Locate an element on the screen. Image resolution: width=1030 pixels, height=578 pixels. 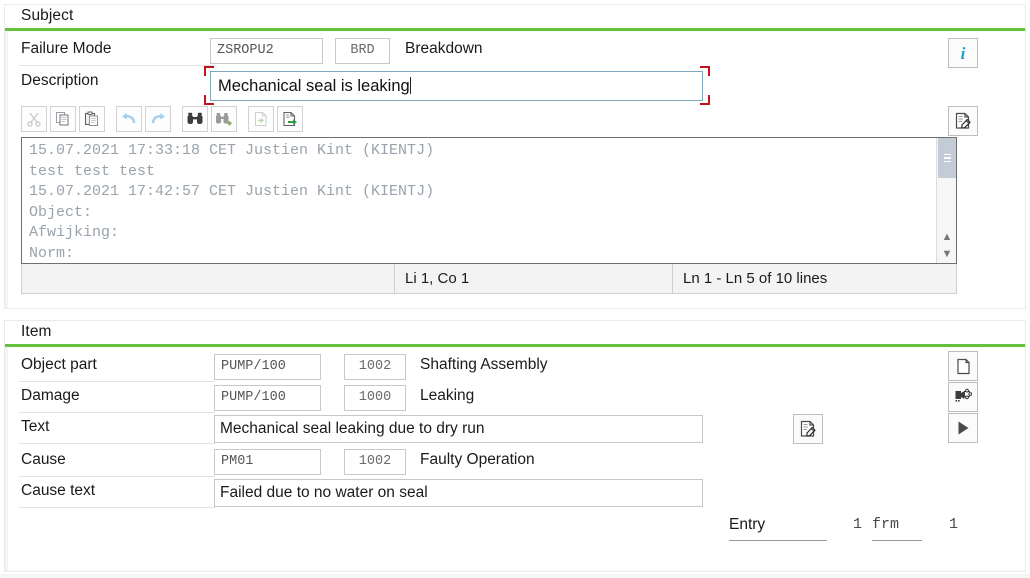
info-button: i is located at coordinates (963, 53).